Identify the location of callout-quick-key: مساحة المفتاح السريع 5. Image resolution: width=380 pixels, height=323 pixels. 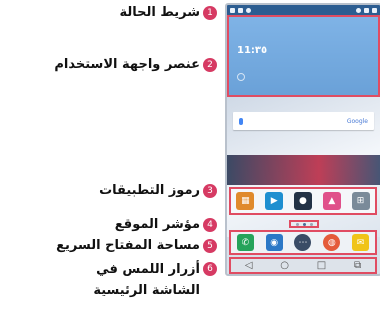
(136, 245).